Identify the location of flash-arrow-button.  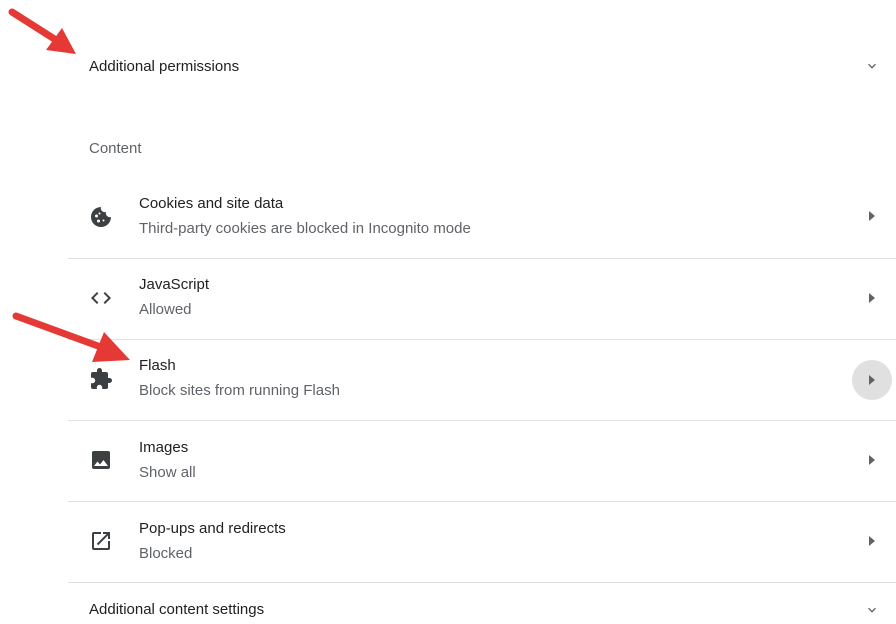
(872, 380).